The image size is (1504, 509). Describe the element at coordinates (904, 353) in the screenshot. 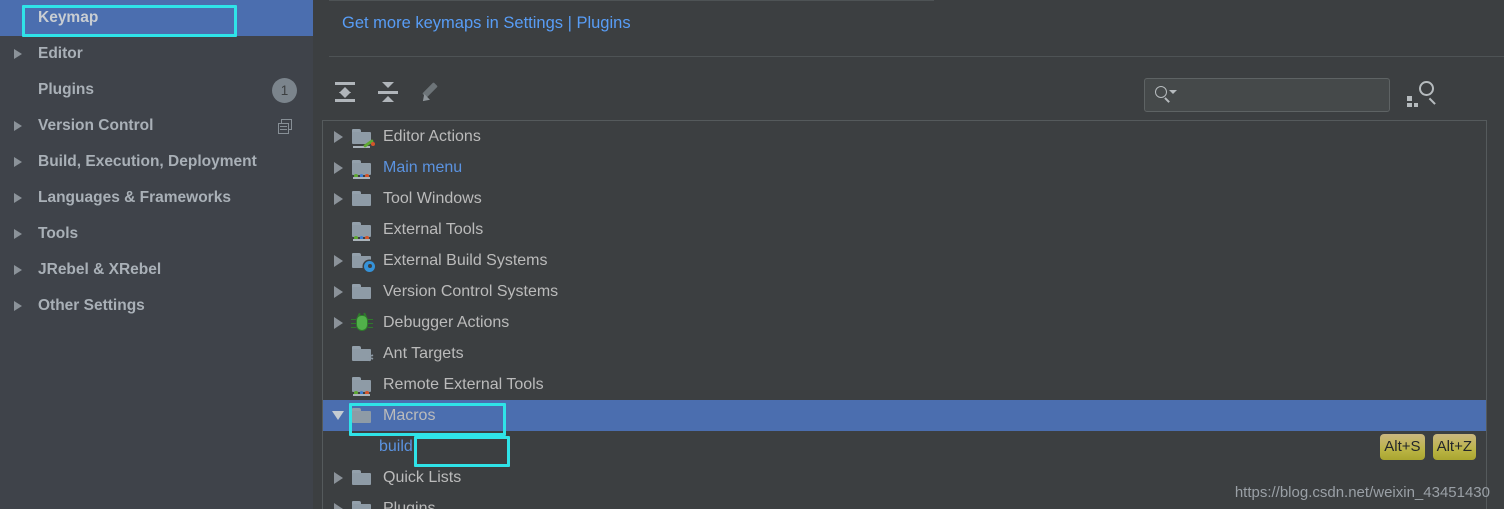

I see `tree-row: ✻ Ant Targets` at that location.